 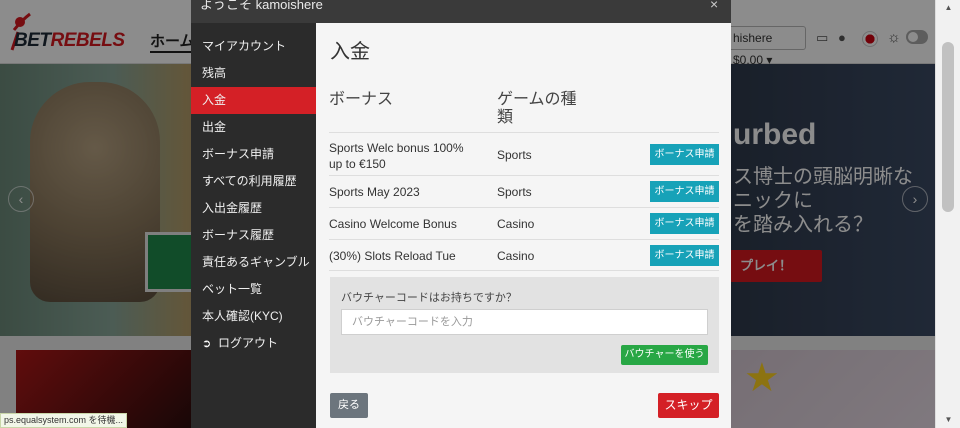 What do you see at coordinates (349, 405) in the screenshot?
I see `back-button: 戻る` at bounding box center [349, 405].